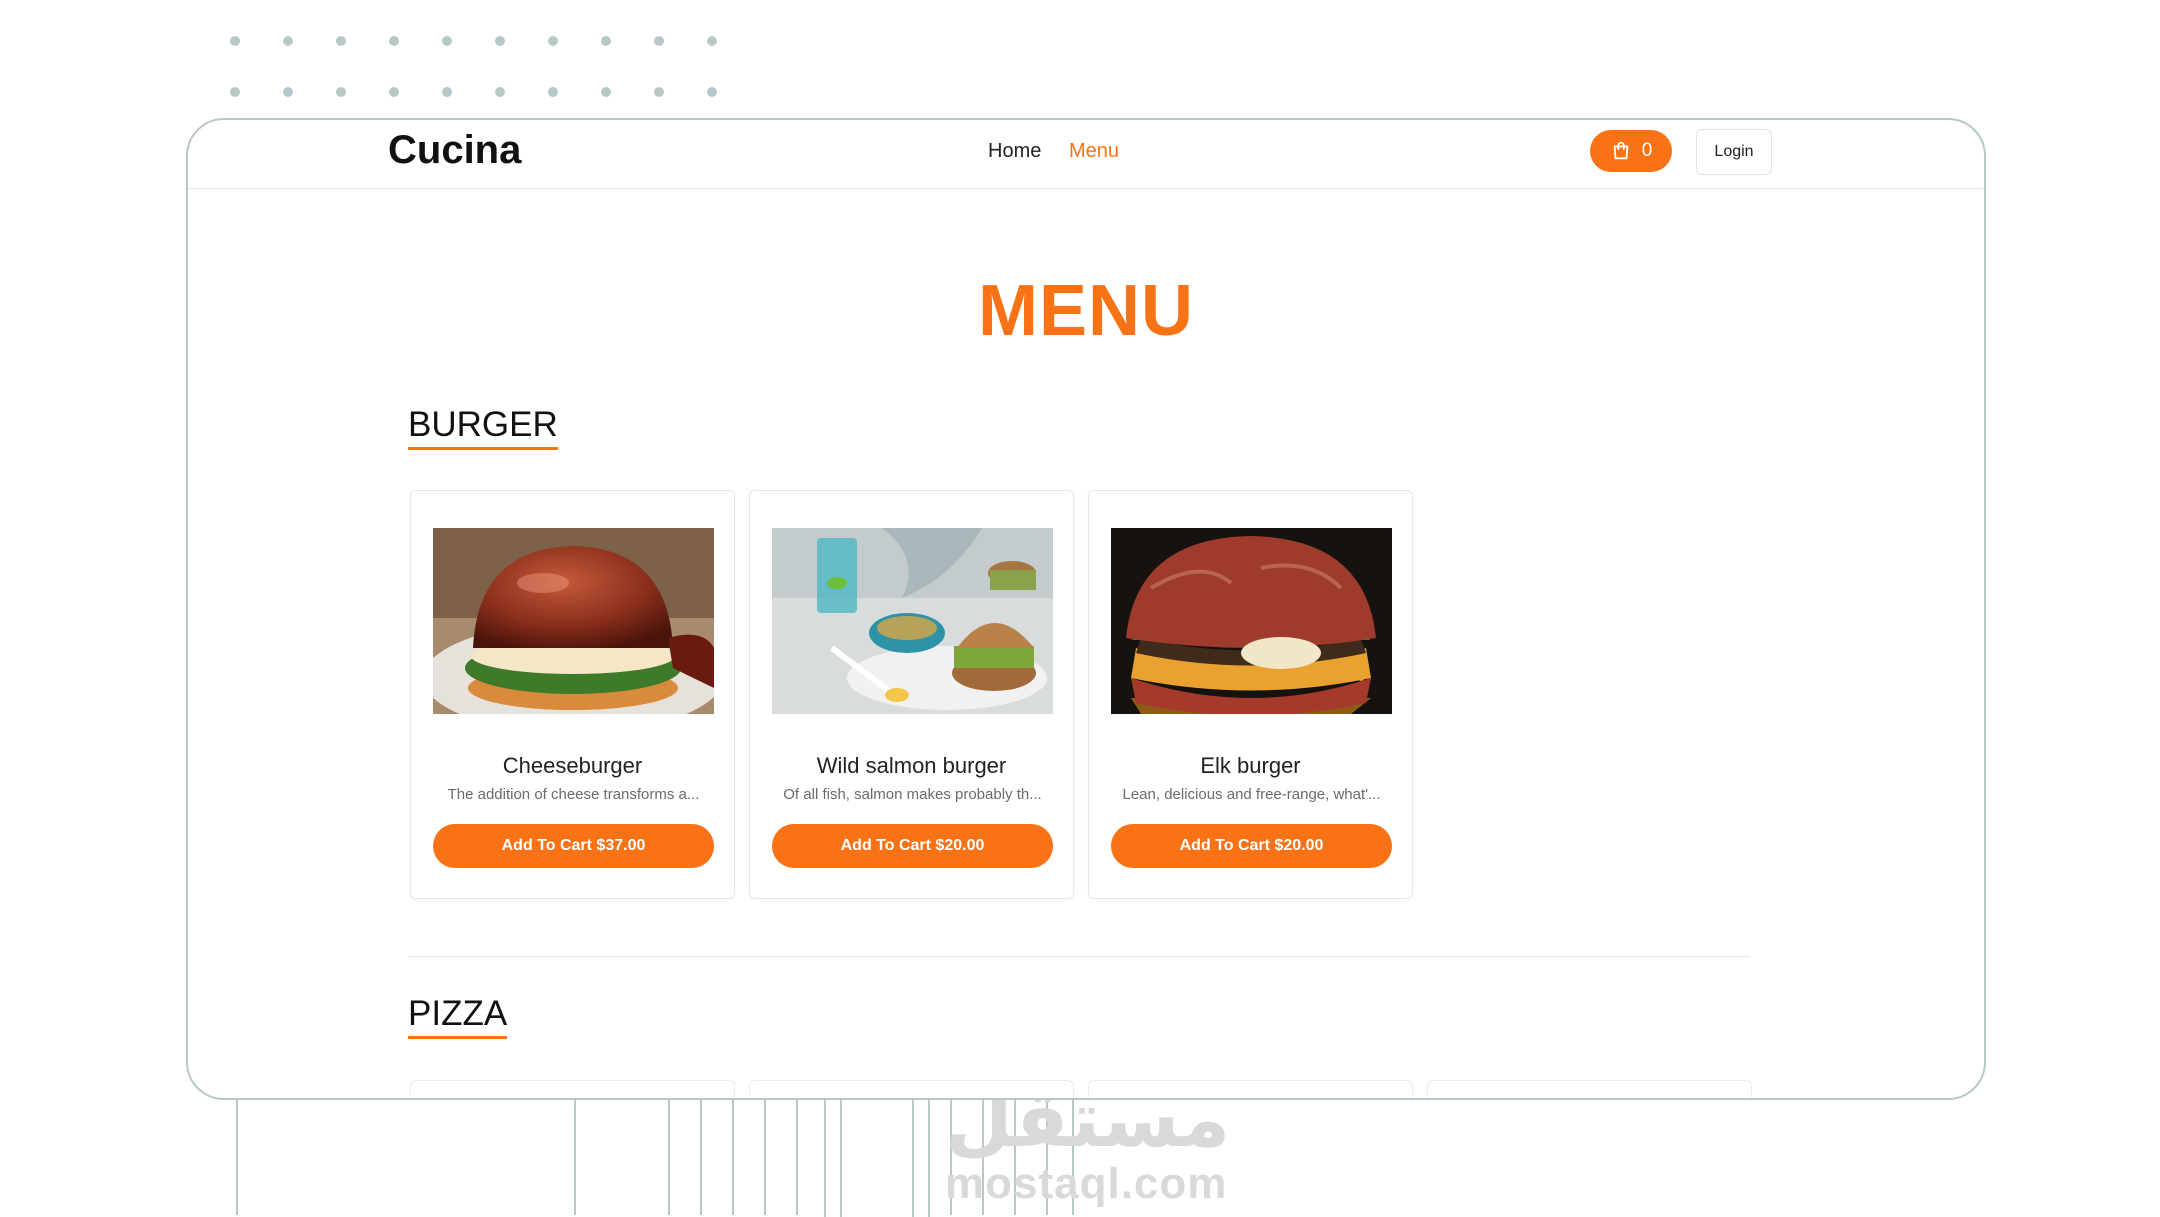  I want to click on cheeseburger-image, so click(573, 621).